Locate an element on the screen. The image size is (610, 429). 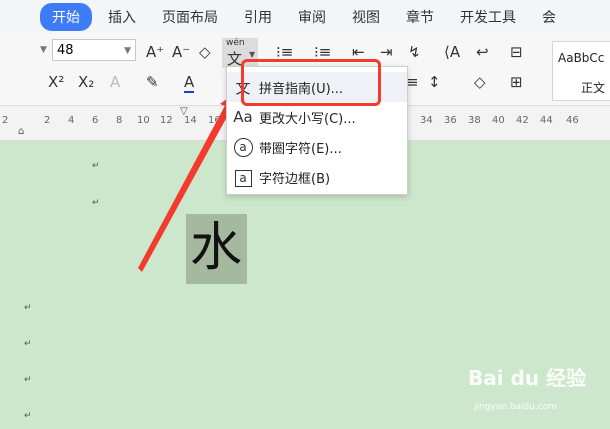
enclosed-character-icon: a is located at coordinates (243, 147).